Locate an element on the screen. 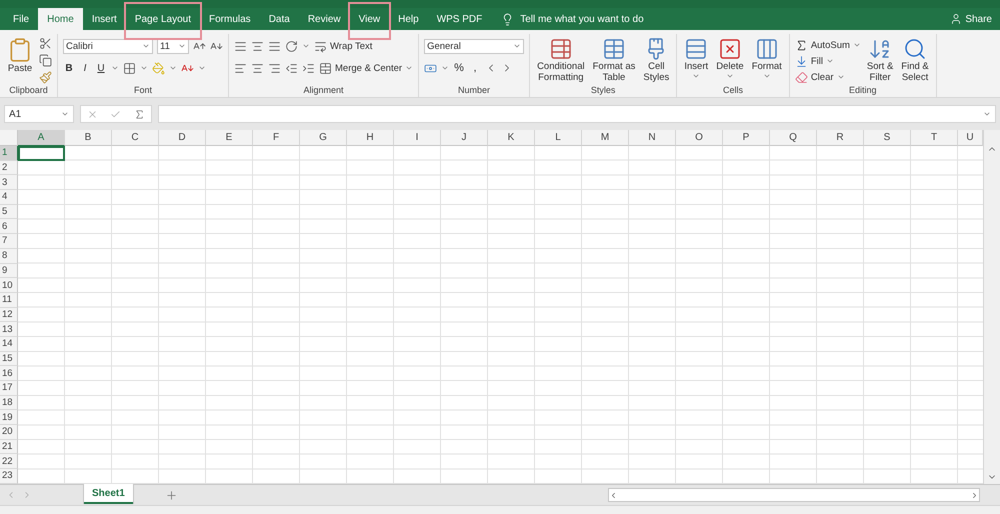  orientation-icon is located at coordinates (291, 46).